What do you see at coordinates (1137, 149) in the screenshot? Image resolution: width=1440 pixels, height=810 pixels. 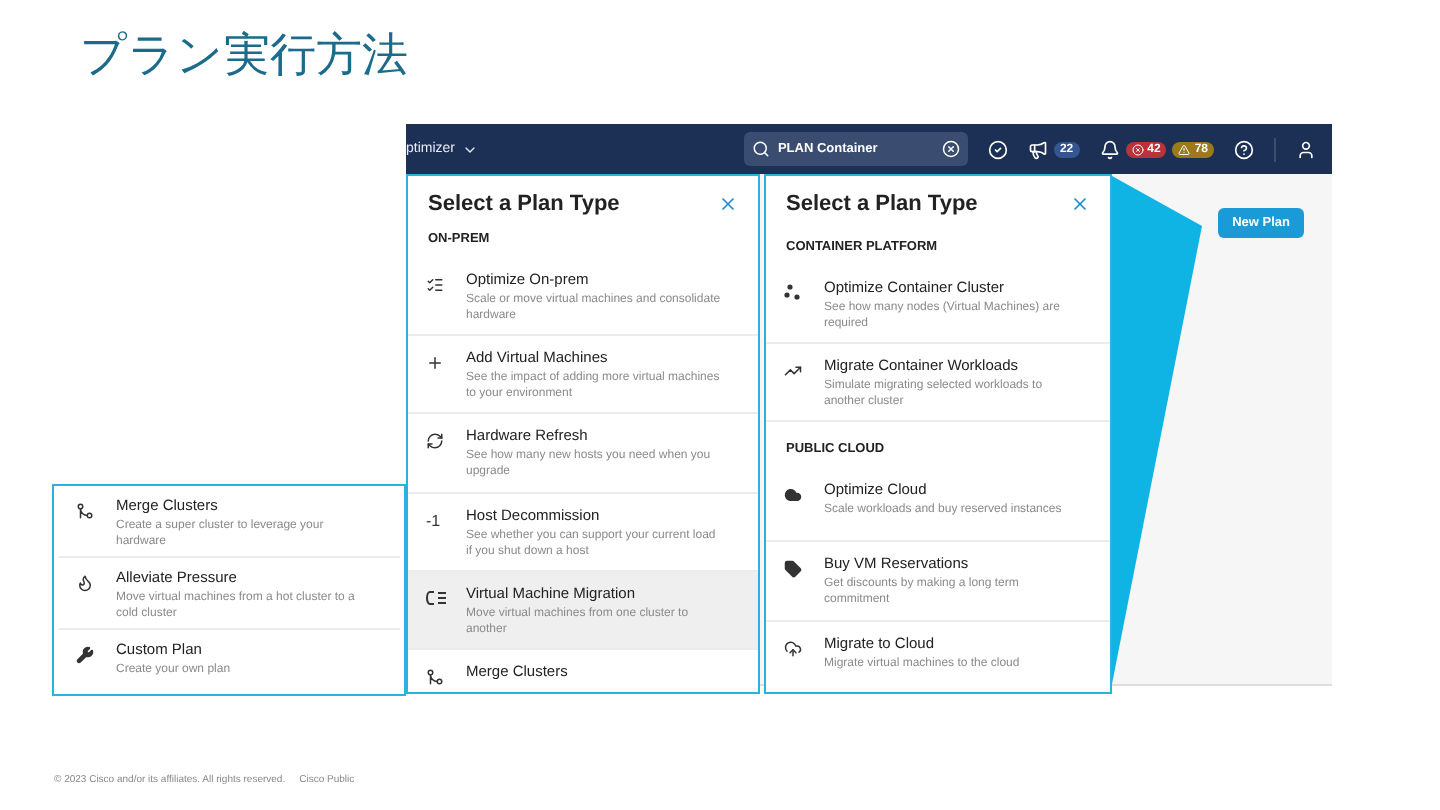 I see `error-icon` at bounding box center [1137, 149].